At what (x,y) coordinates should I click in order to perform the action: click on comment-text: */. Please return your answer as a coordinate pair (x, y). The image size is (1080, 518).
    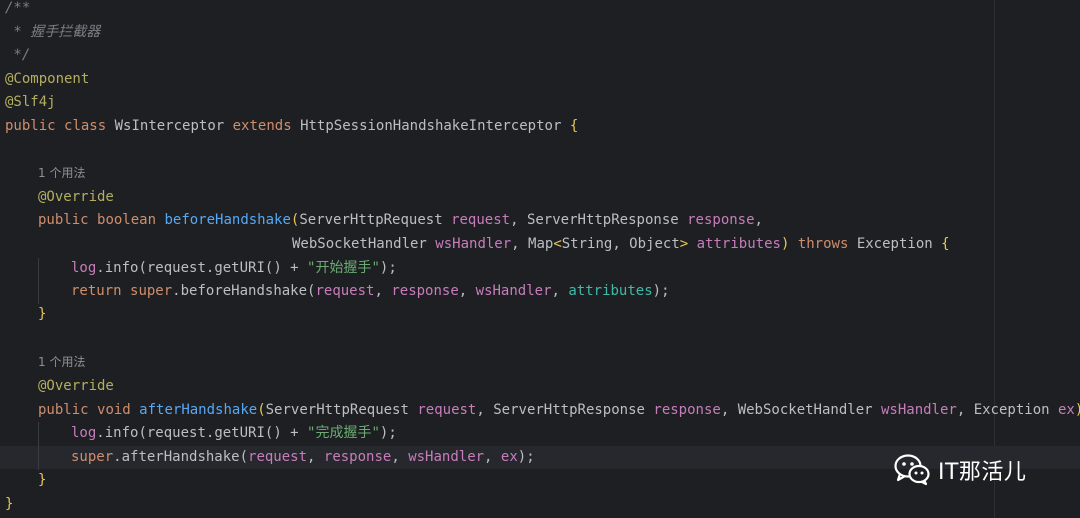
    Looking at the image, I should click on (18, 55).